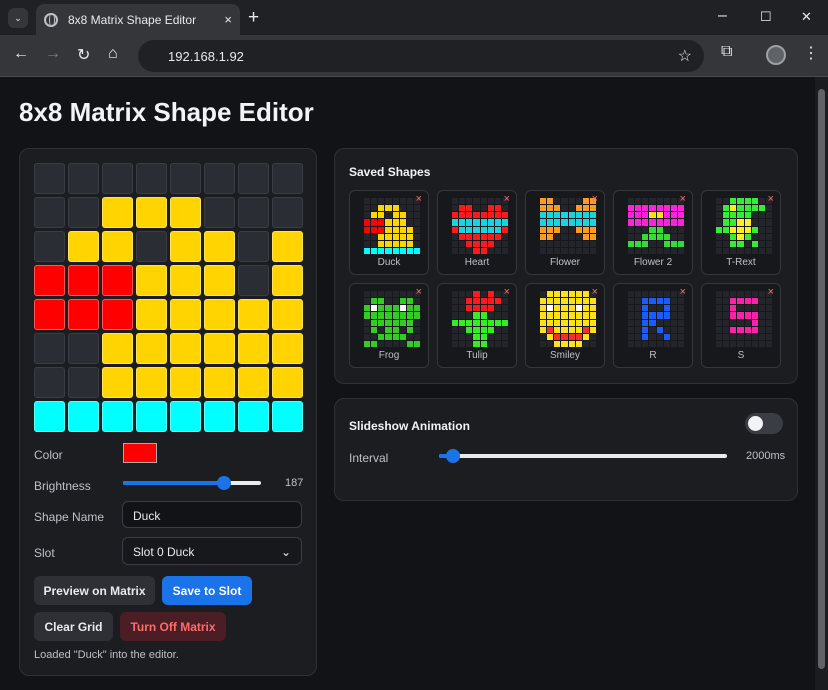 This screenshot has width=828, height=690. Describe the element at coordinates (253, 18) in the screenshot. I see `new-tab-button: +` at that location.